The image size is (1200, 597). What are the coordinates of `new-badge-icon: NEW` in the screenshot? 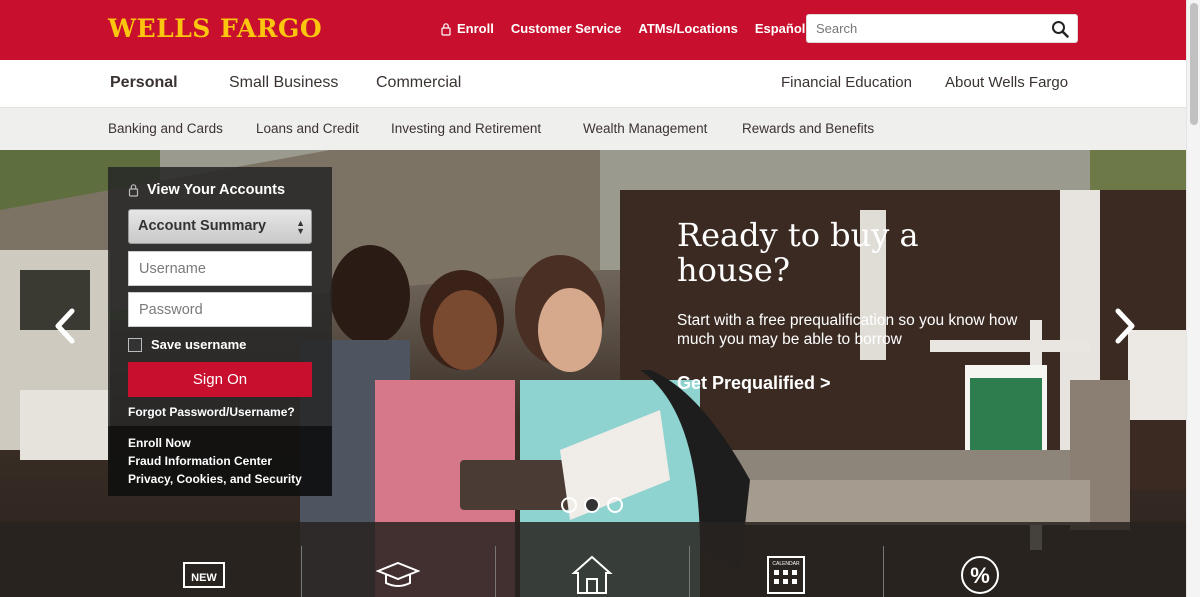 It's located at (204, 575).